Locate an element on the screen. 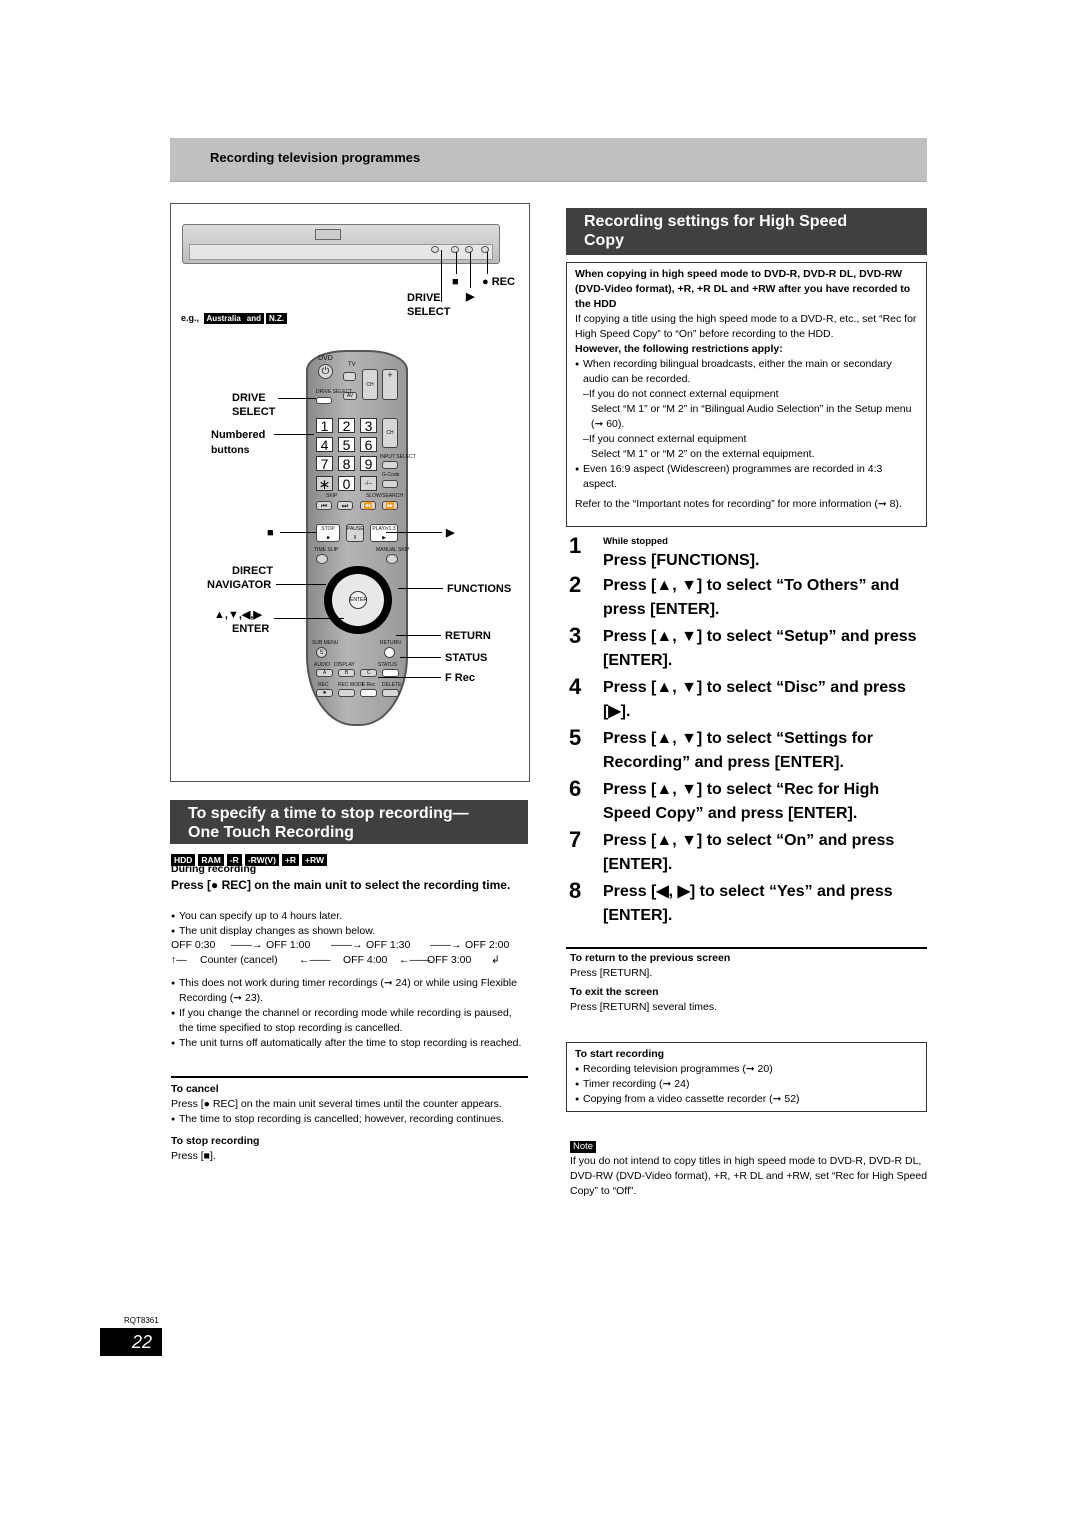  fast-forward-button: ⏩ is located at coordinates (390, 505).